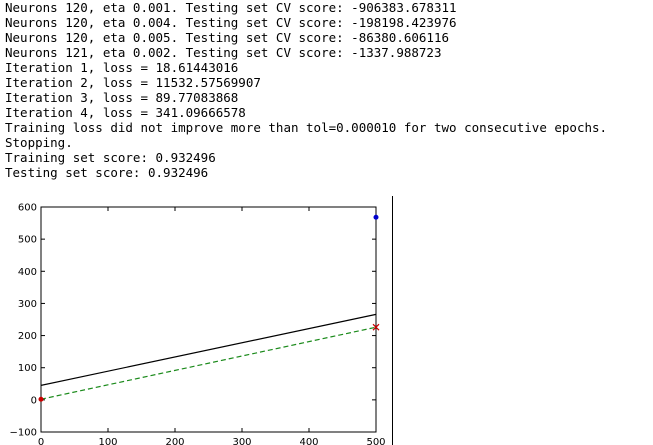 The image size is (653, 445). What do you see at coordinates (39, 142) in the screenshot?
I see `console-line: Stopping.` at bounding box center [39, 142].